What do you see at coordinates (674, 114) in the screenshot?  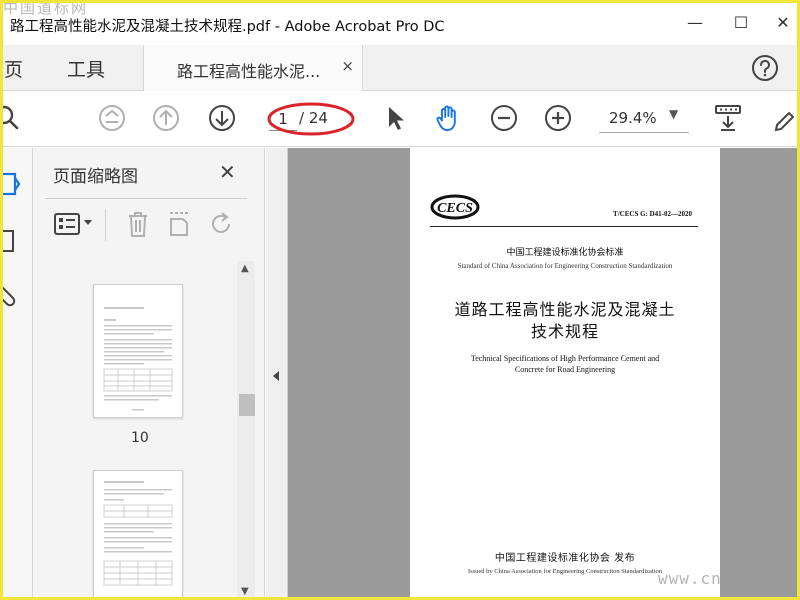 I see `chevron-down-icon: ▼` at bounding box center [674, 114].